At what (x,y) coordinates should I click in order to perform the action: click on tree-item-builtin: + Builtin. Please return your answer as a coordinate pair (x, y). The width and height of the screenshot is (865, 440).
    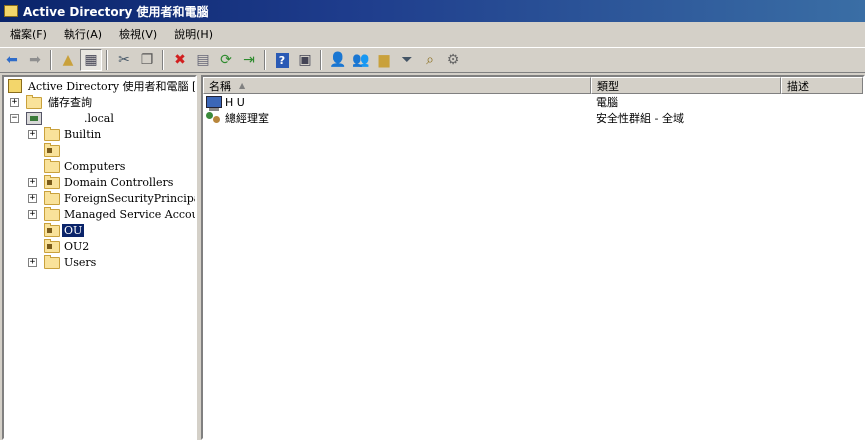
    Looking at the image, I should click on (99, 134).